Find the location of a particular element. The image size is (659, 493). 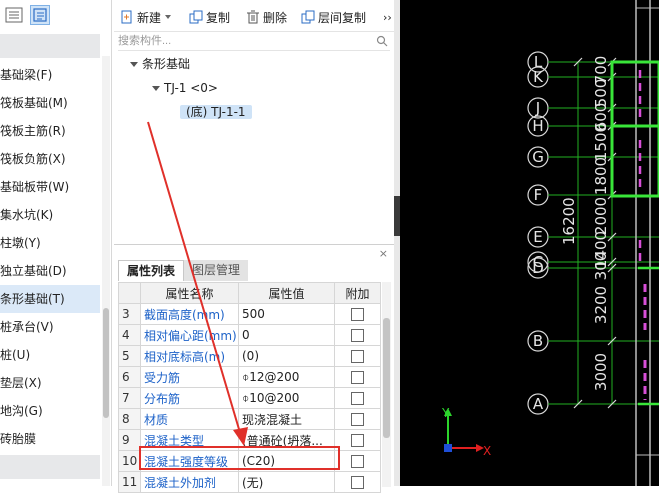

property-row: 7 分布筋 ⌽10@200 is located at coordinates (249, 398).